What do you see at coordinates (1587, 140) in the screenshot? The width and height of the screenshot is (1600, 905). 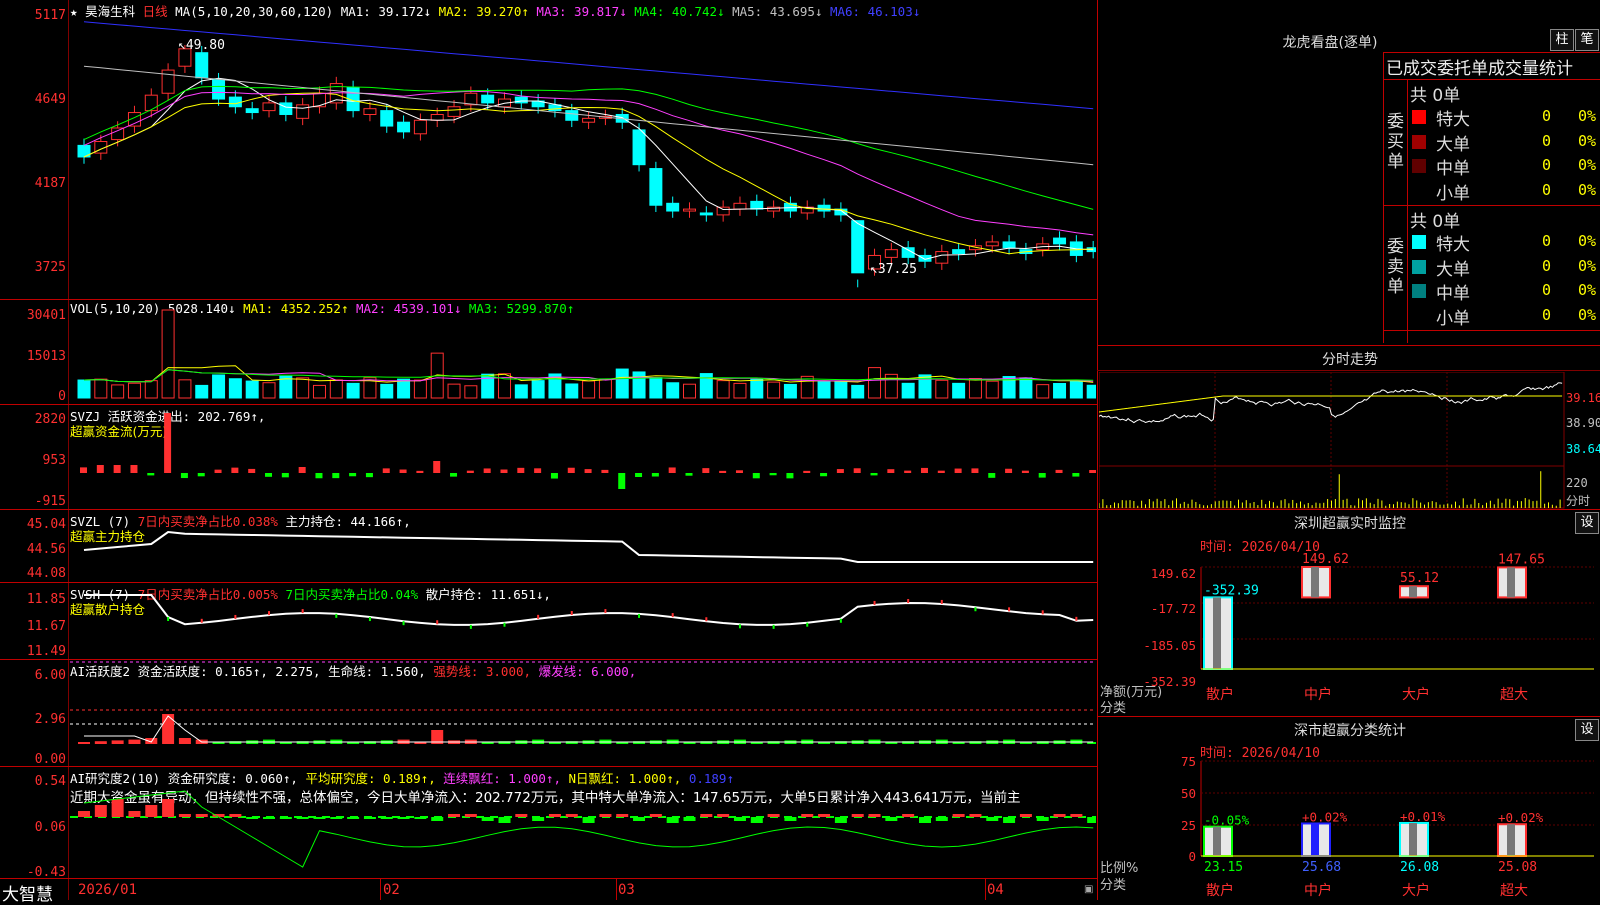 I see `buy-row-percent: 0%` at bounding box center [1587, 140].